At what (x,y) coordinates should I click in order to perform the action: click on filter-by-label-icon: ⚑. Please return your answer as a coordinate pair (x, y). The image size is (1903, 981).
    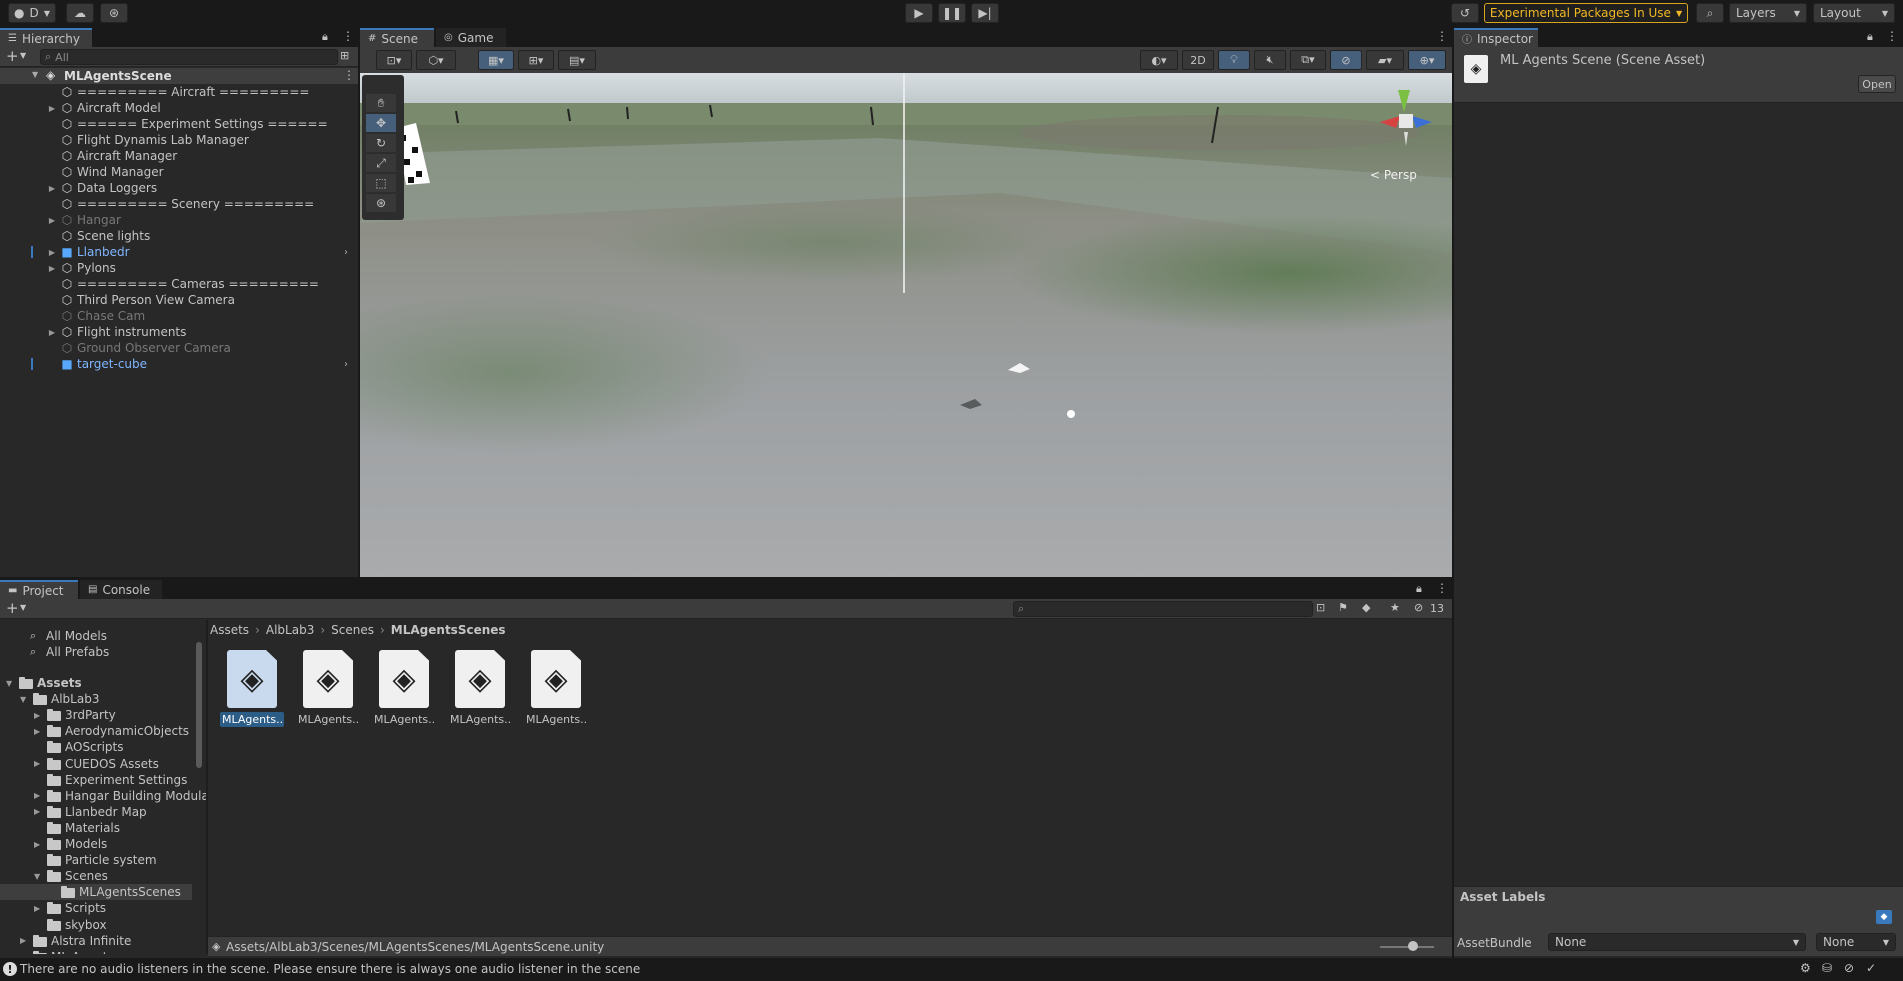
    Looking at the image, I should click on (1343, 607).